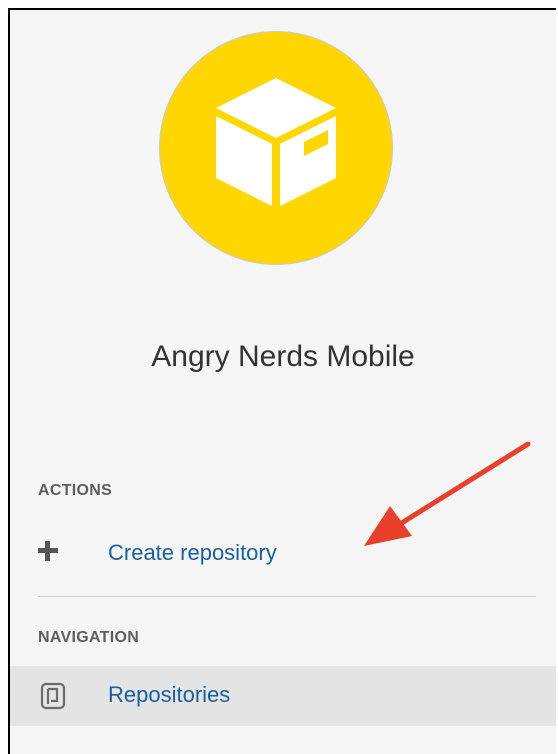 The image size is (558, 754). Describe the element at coordinates (283, 696) in the screenshot. I see `nav-item-repositories: Repositories` at that location.